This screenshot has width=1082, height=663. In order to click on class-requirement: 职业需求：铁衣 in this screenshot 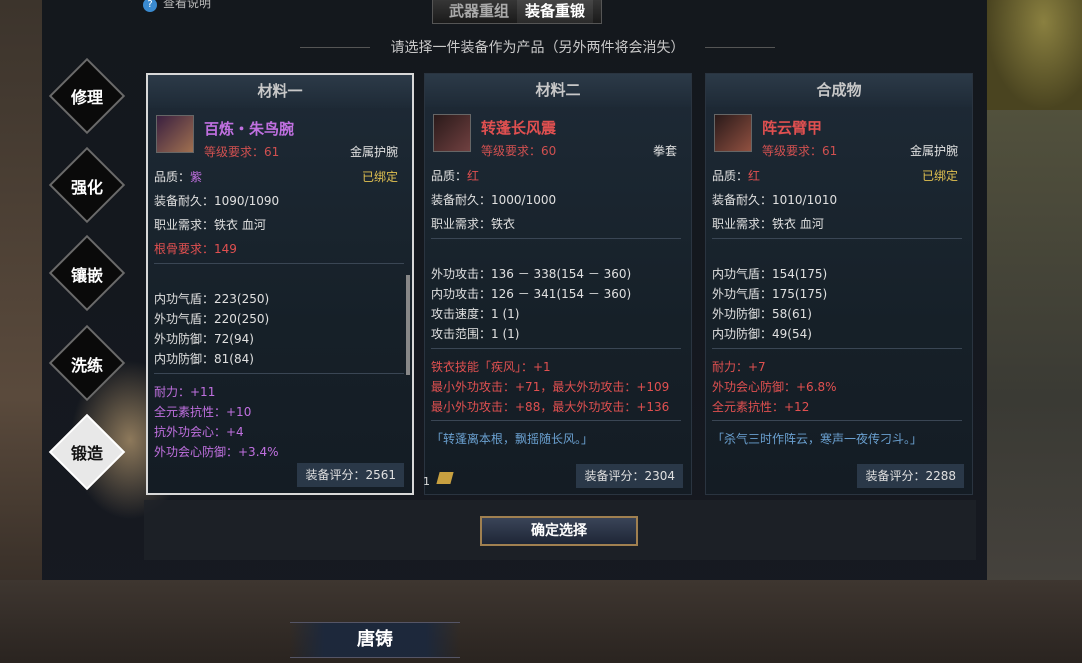, I will do `click(473, 224)`.